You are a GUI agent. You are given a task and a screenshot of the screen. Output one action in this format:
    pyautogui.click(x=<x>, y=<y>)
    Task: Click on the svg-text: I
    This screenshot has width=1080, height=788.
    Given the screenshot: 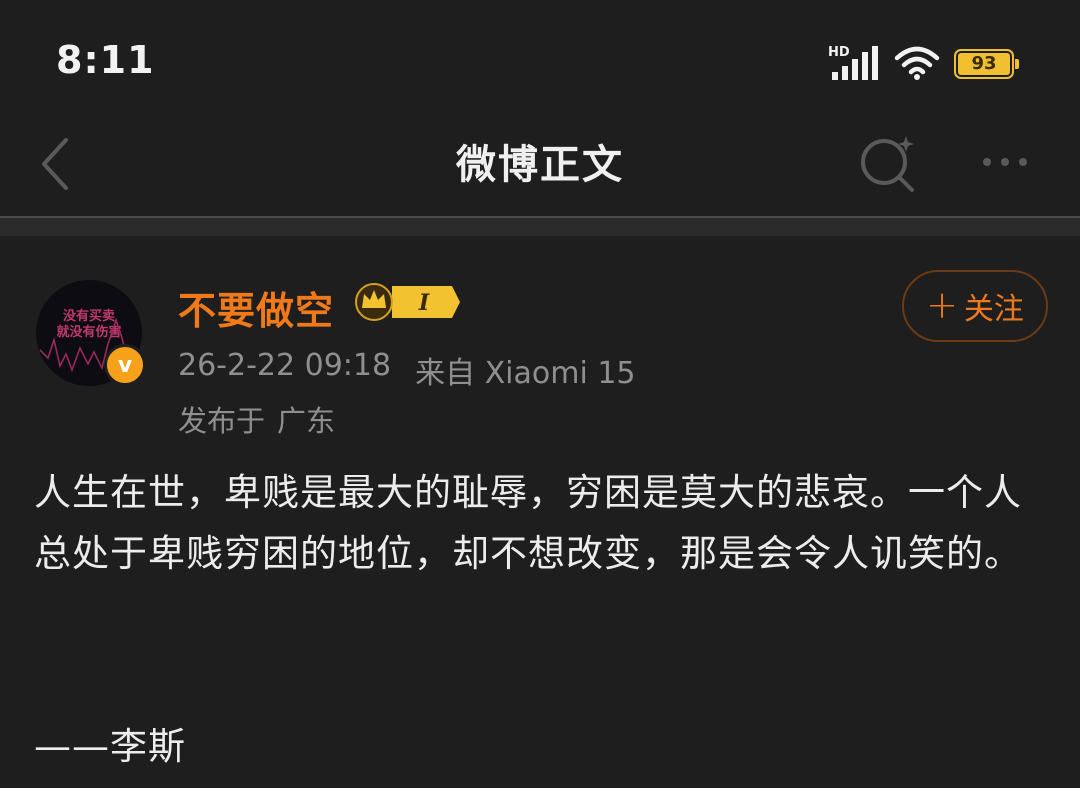 What is the action you would take?
    pyautogui.click(x=424, y=303)
    